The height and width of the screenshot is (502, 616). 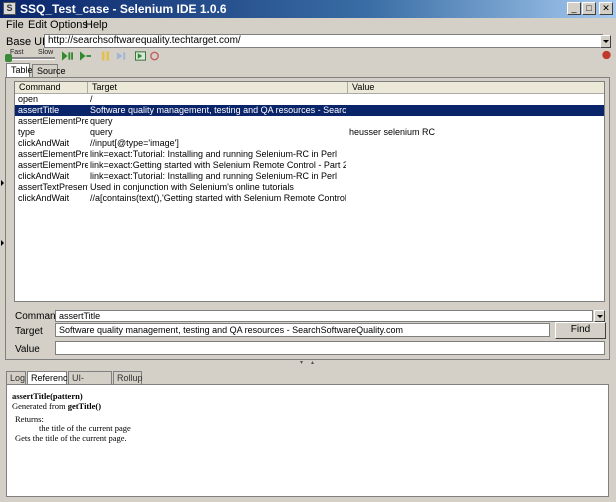 I want to click on find-button: Find, so click(x=580, y=330).